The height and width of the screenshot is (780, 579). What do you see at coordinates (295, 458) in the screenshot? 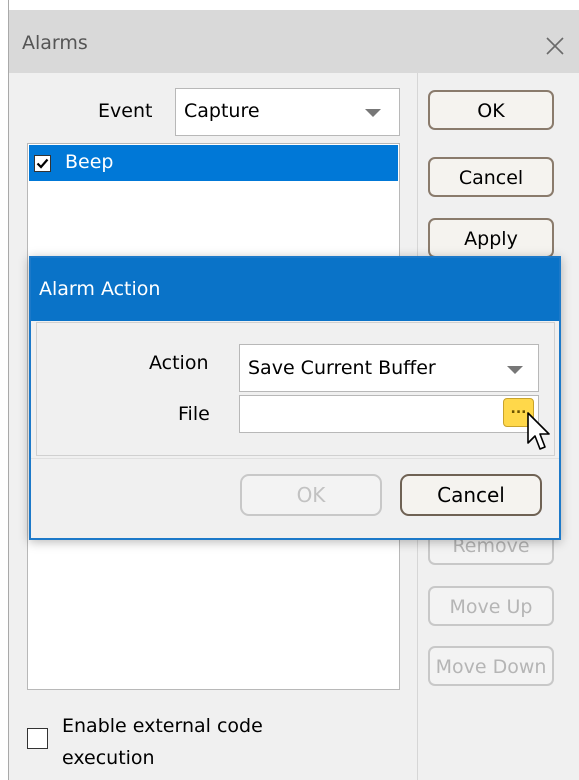
I see `divider` at bounding box center [295, 458].